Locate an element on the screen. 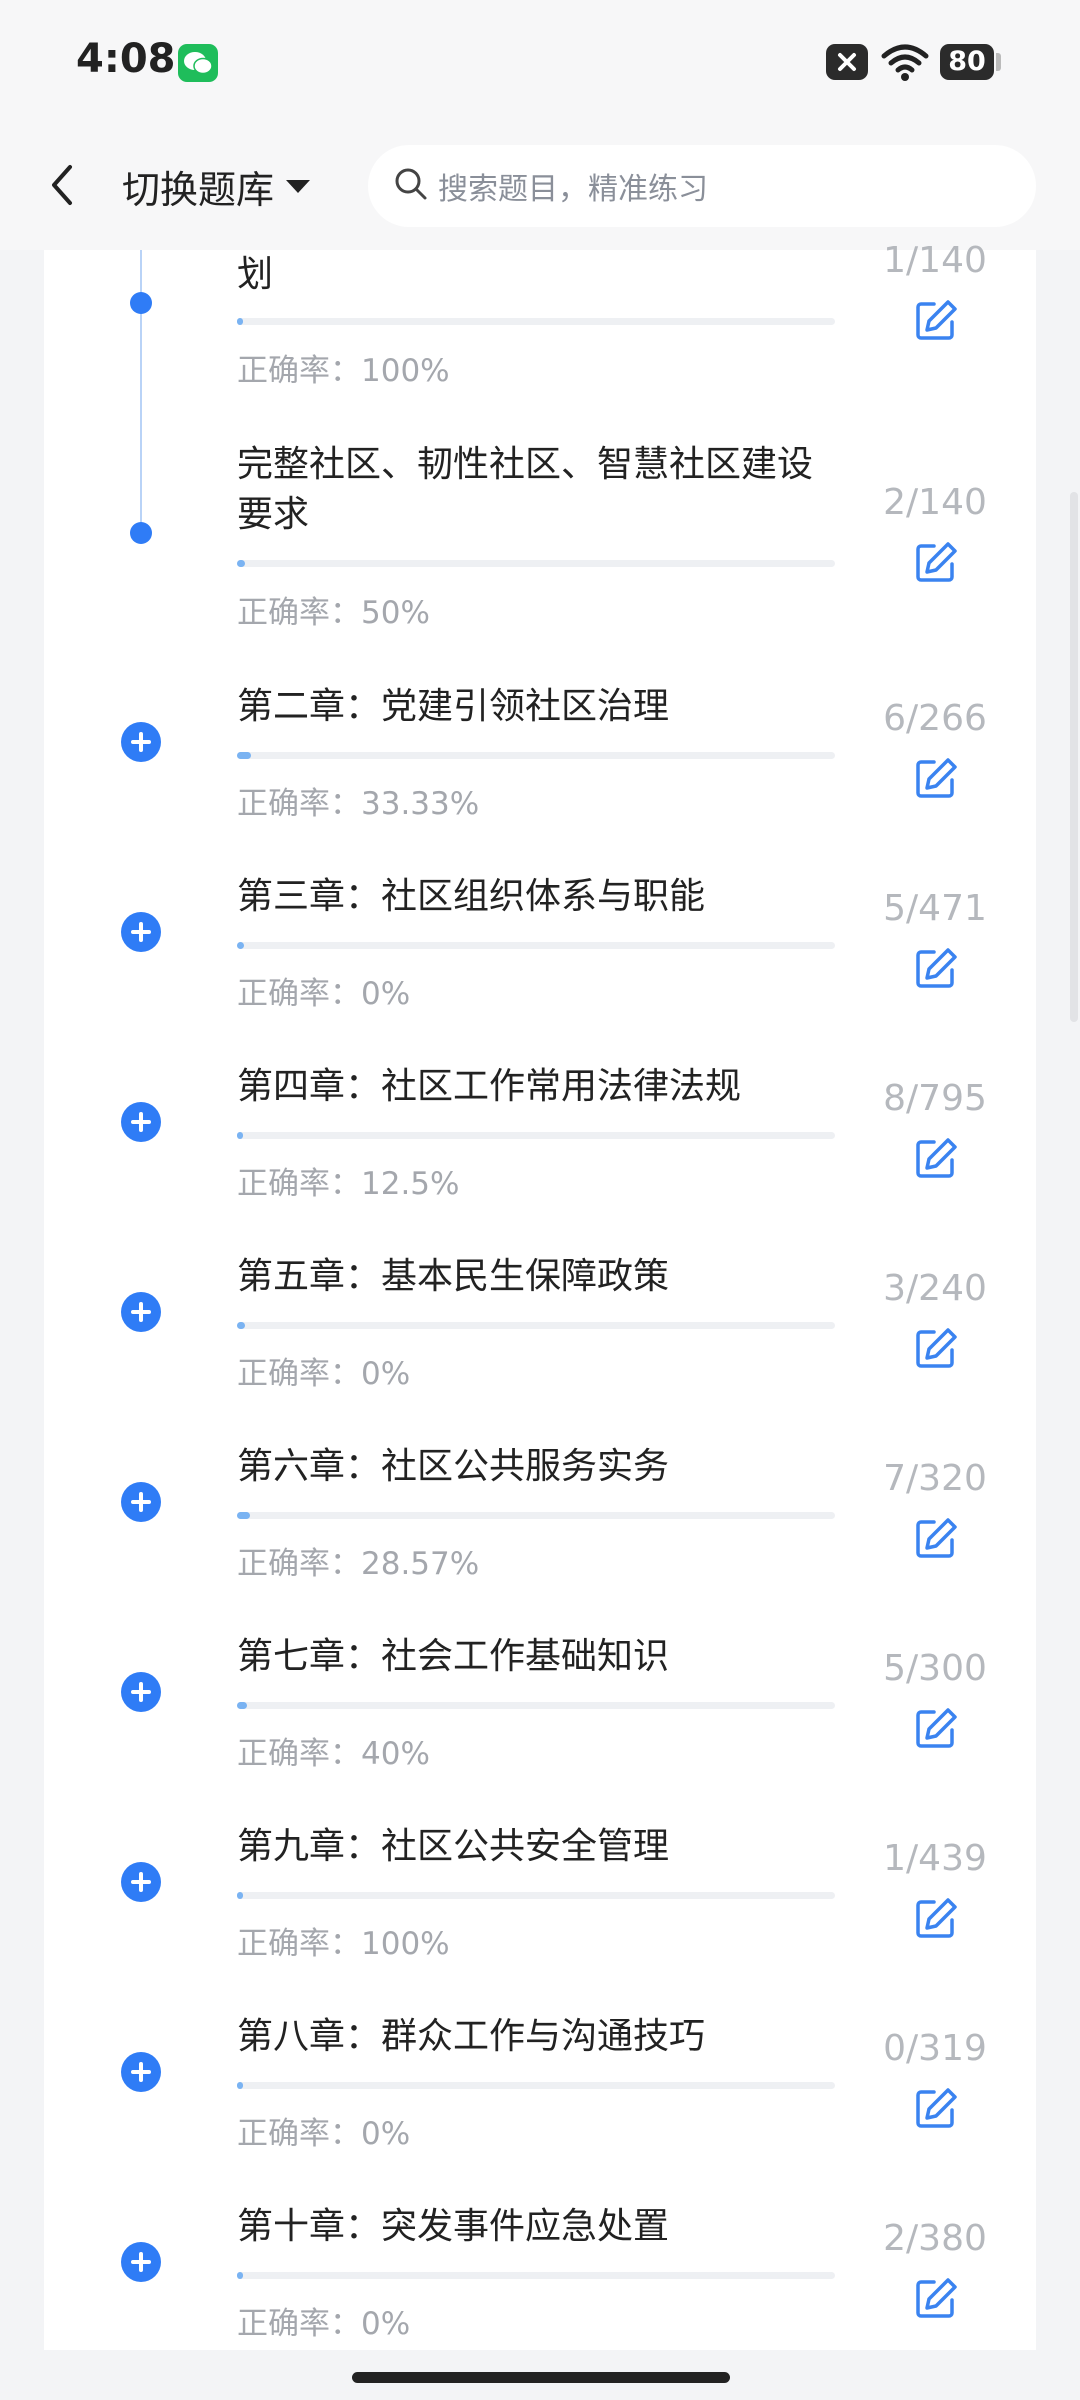 The image size is (1080, 2400). chapter-title: 完整社区、韧性社区、智慧社区建设要求 is located at coordinates (537, 490).